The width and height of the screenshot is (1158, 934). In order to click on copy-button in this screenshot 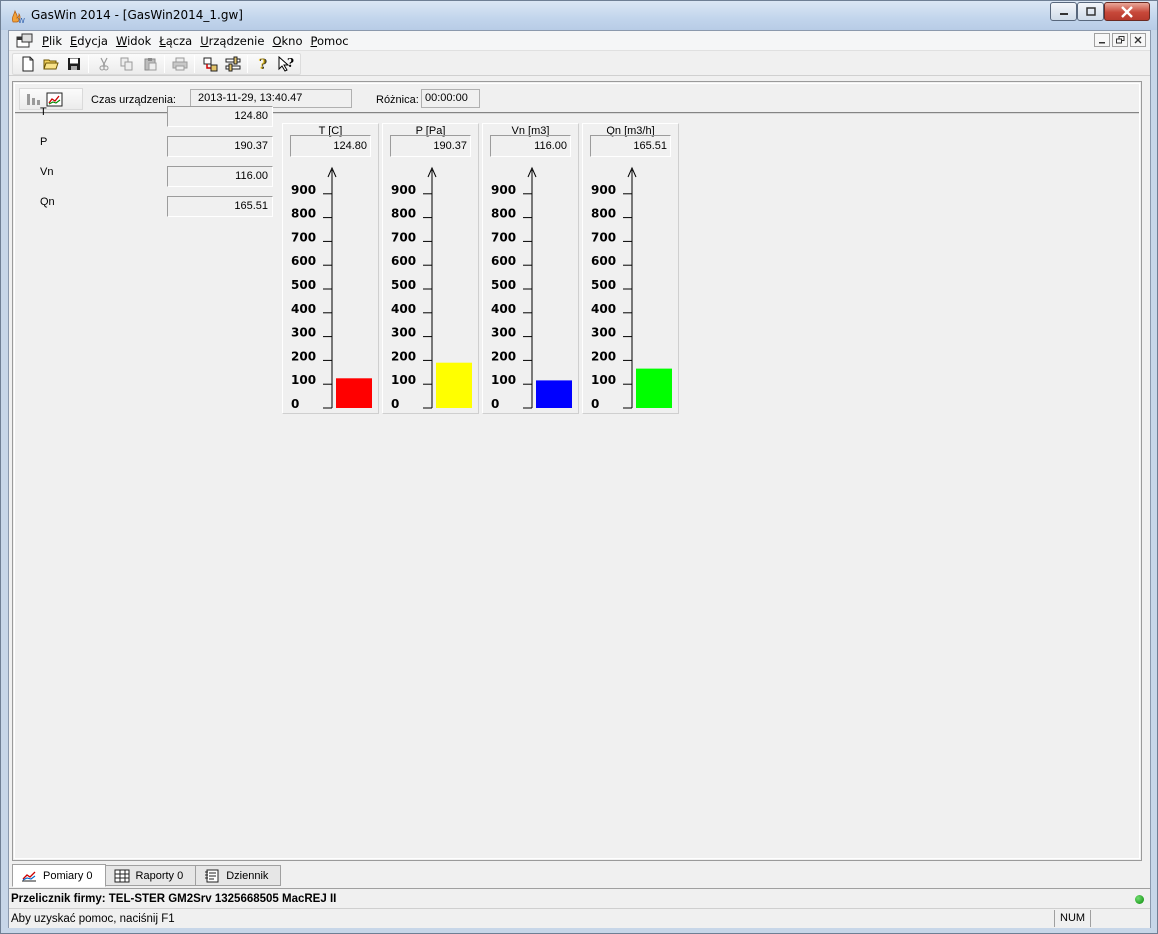, I will do `click(126, 64)`.